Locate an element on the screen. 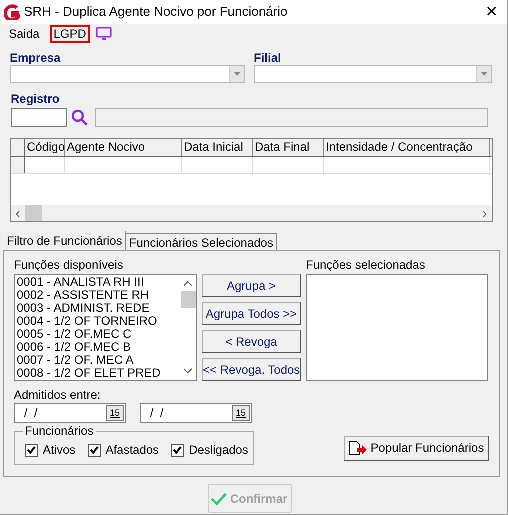 The height and width of the screenshot is (515, 508). list-item: 0005 - 1/2 OF.MEC C is located at coordinates (98, 334).